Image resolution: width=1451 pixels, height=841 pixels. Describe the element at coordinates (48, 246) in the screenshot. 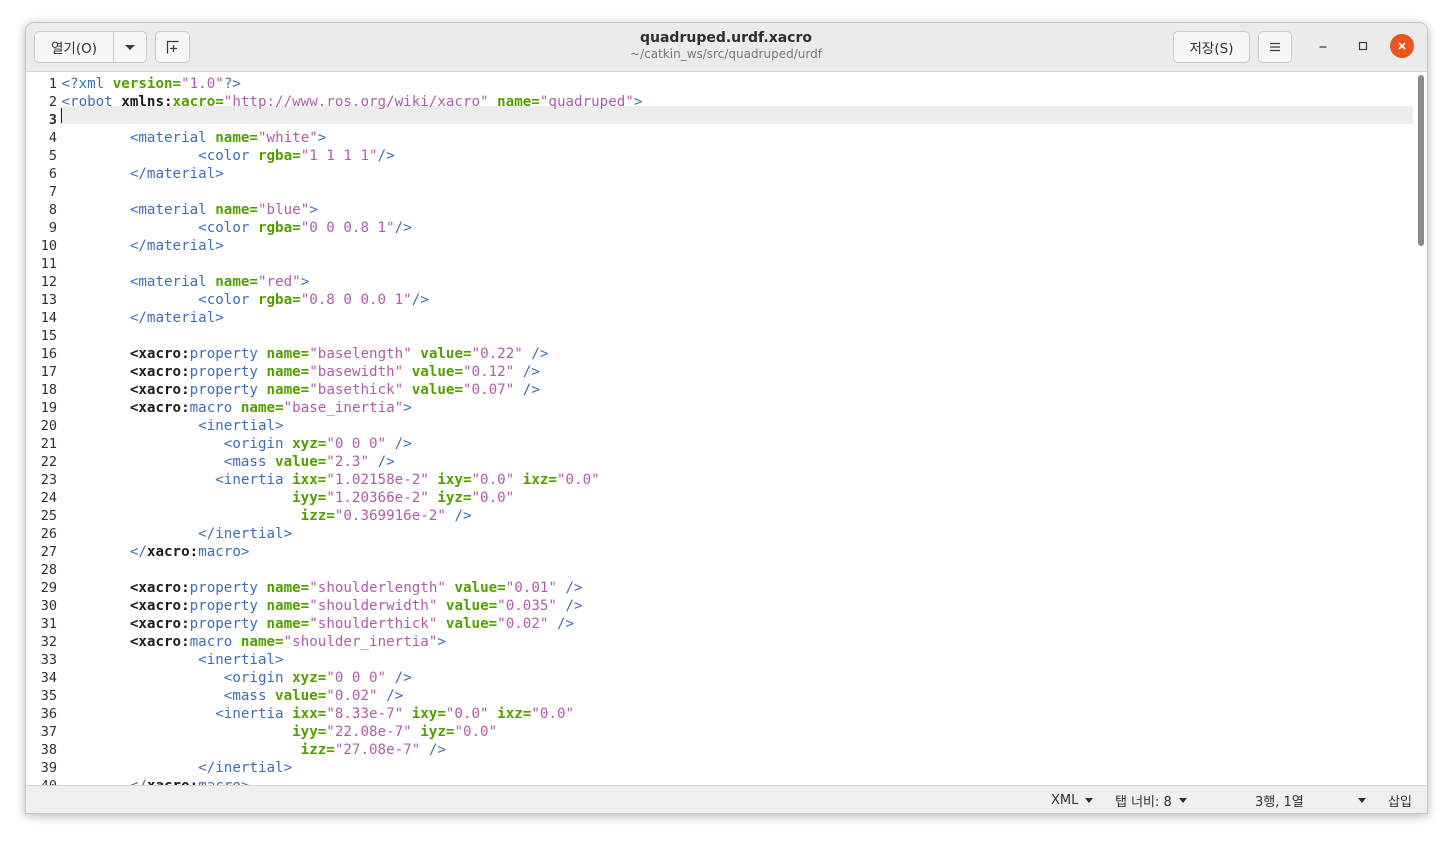

I see `line-number: 10` at that location.